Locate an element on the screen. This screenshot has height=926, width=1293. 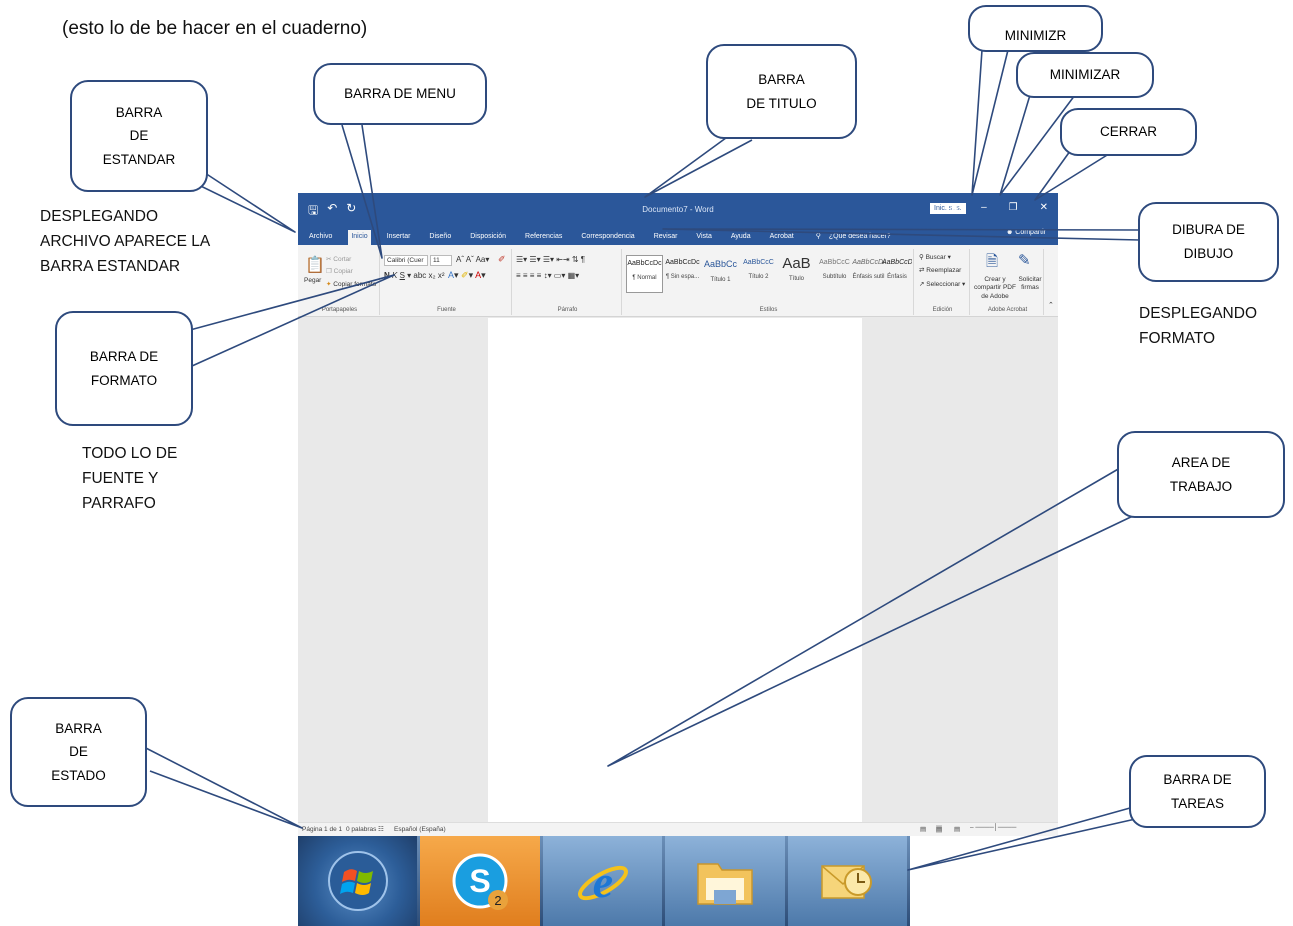
format-buttons: N K S ▾ abc x₂ x² is located at coordinates (414, 275).